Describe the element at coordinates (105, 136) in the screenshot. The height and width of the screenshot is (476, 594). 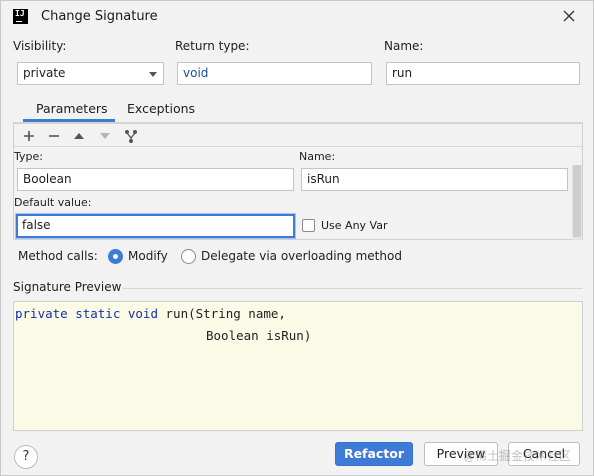
I see `move-down-icon` at that location.